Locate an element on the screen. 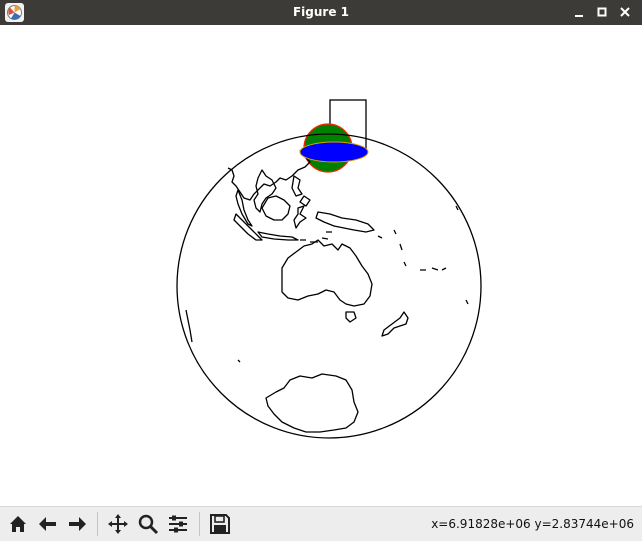 The height and width of the screenshot is (541, 642). arrow-right-icon is located at coordinates (77, 524).